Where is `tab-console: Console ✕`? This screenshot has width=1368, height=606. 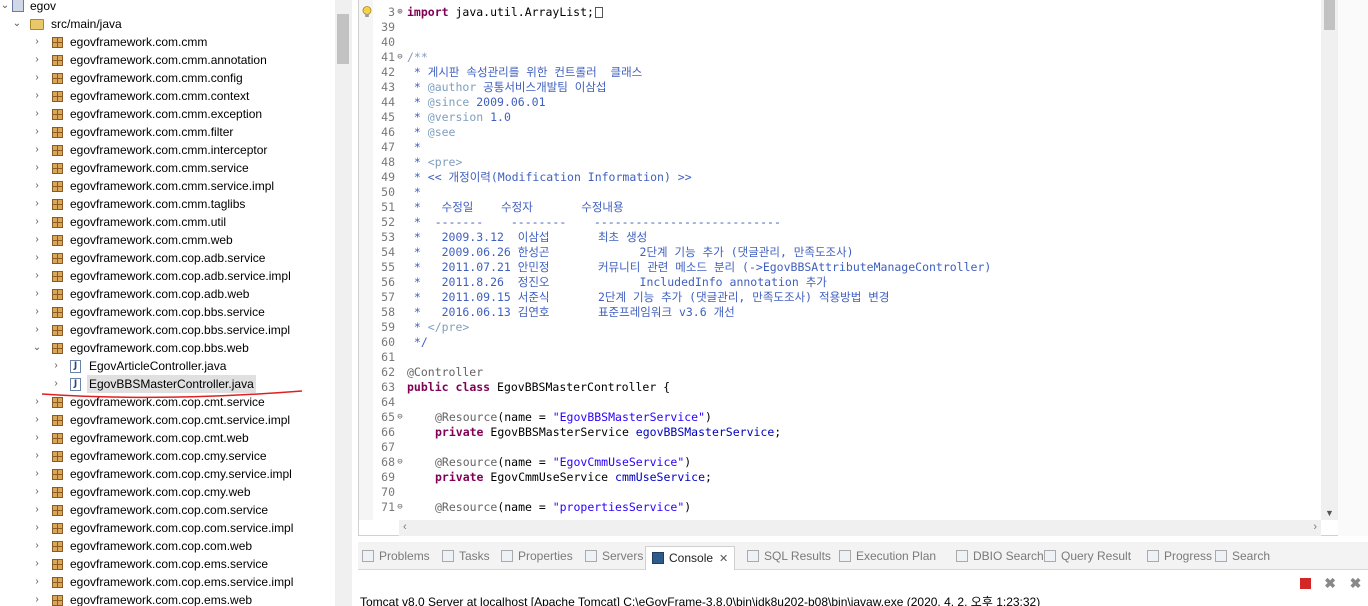
tab-console: Console ✕ is located at coordinates (690, 558).